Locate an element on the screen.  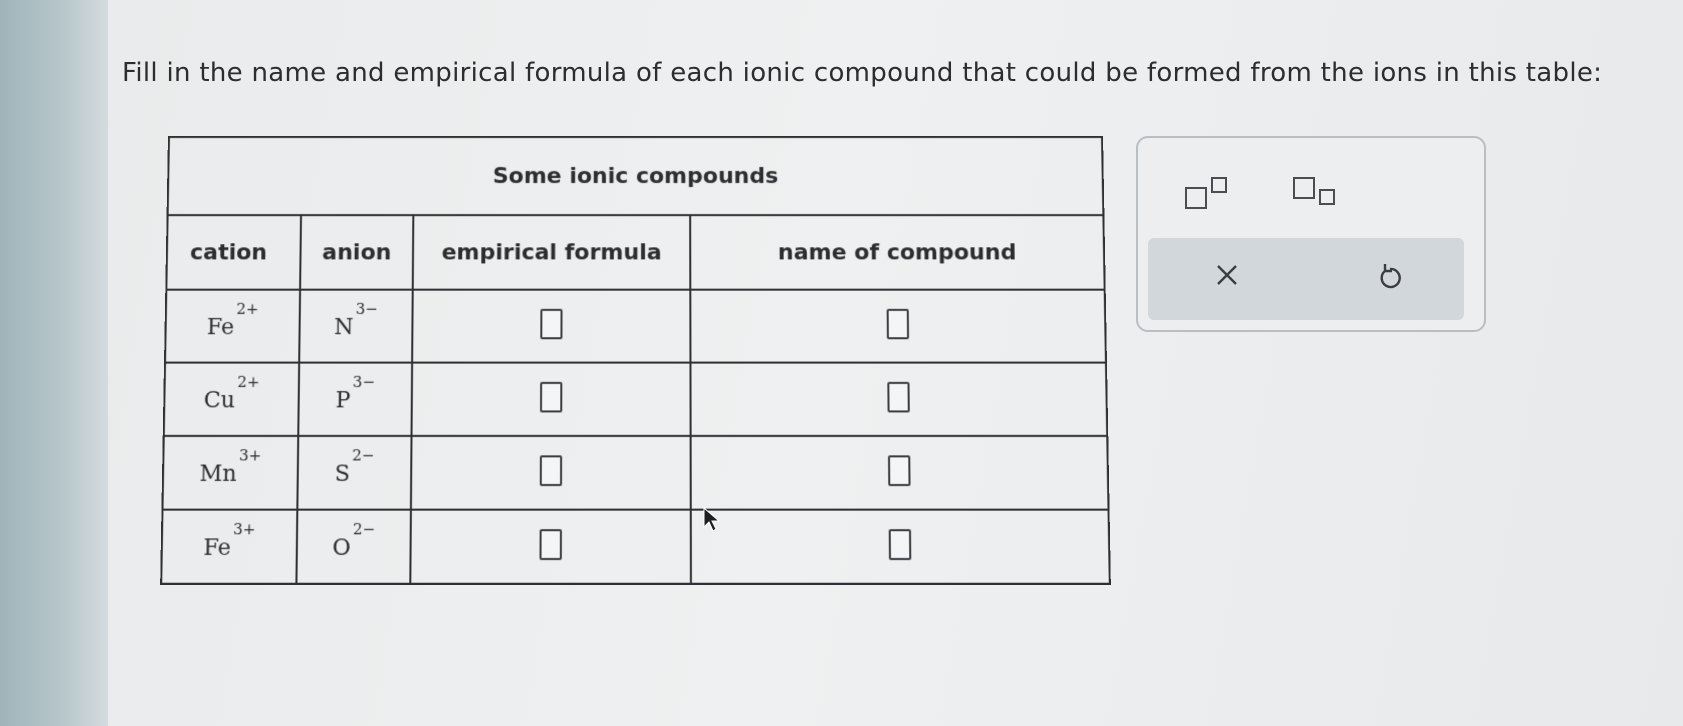
cation-cell: Fe2+ is located at coordinates (233, 326).